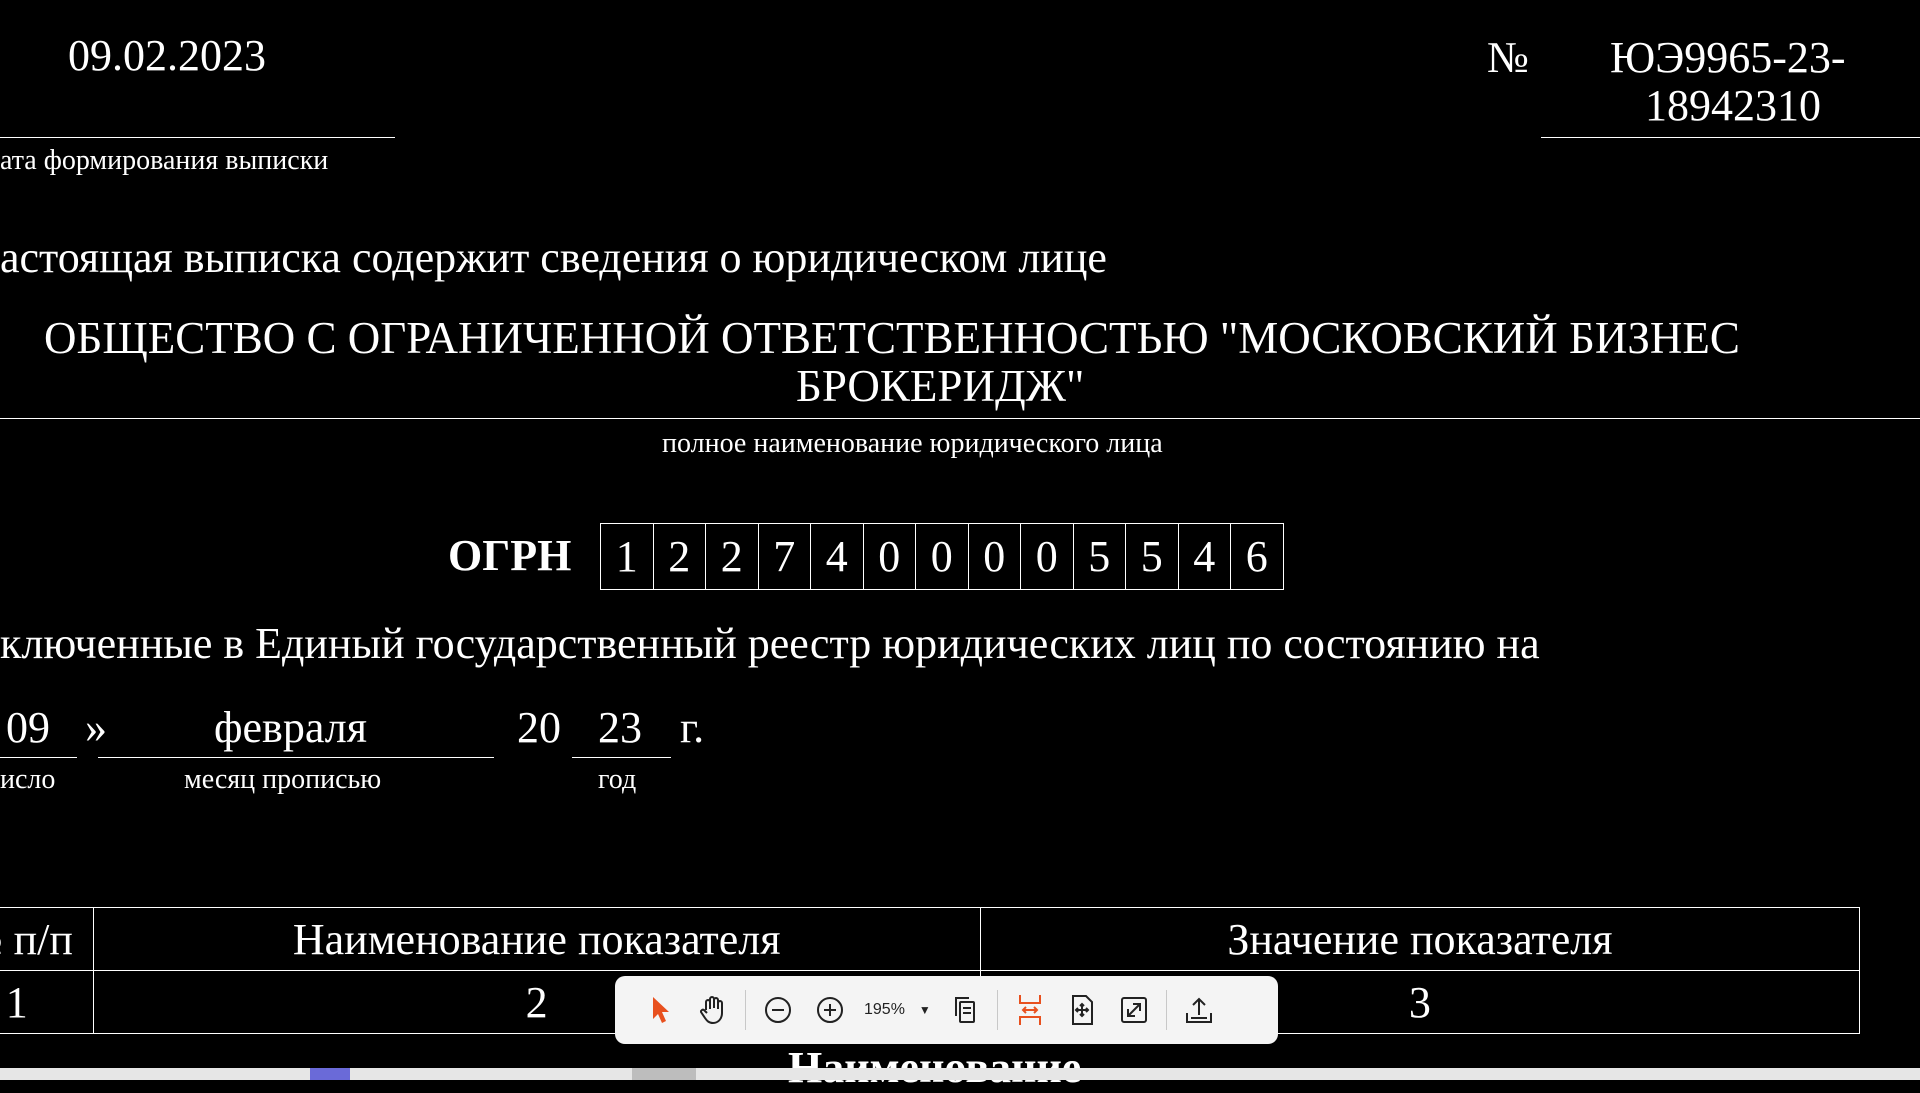  I want to click on zoom-out-icon, so click(778, 1010).